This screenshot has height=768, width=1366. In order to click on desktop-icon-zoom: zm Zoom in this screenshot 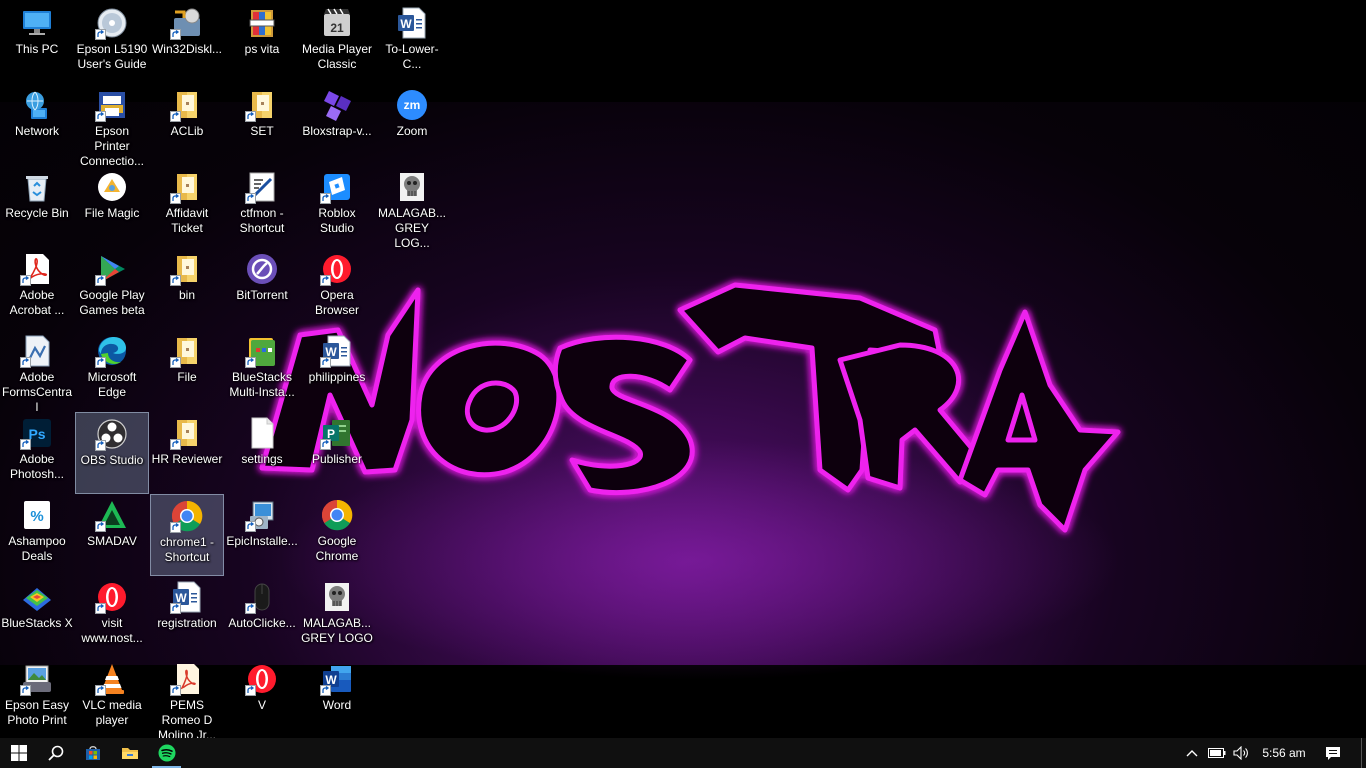, I will do `click(412, 125)`.